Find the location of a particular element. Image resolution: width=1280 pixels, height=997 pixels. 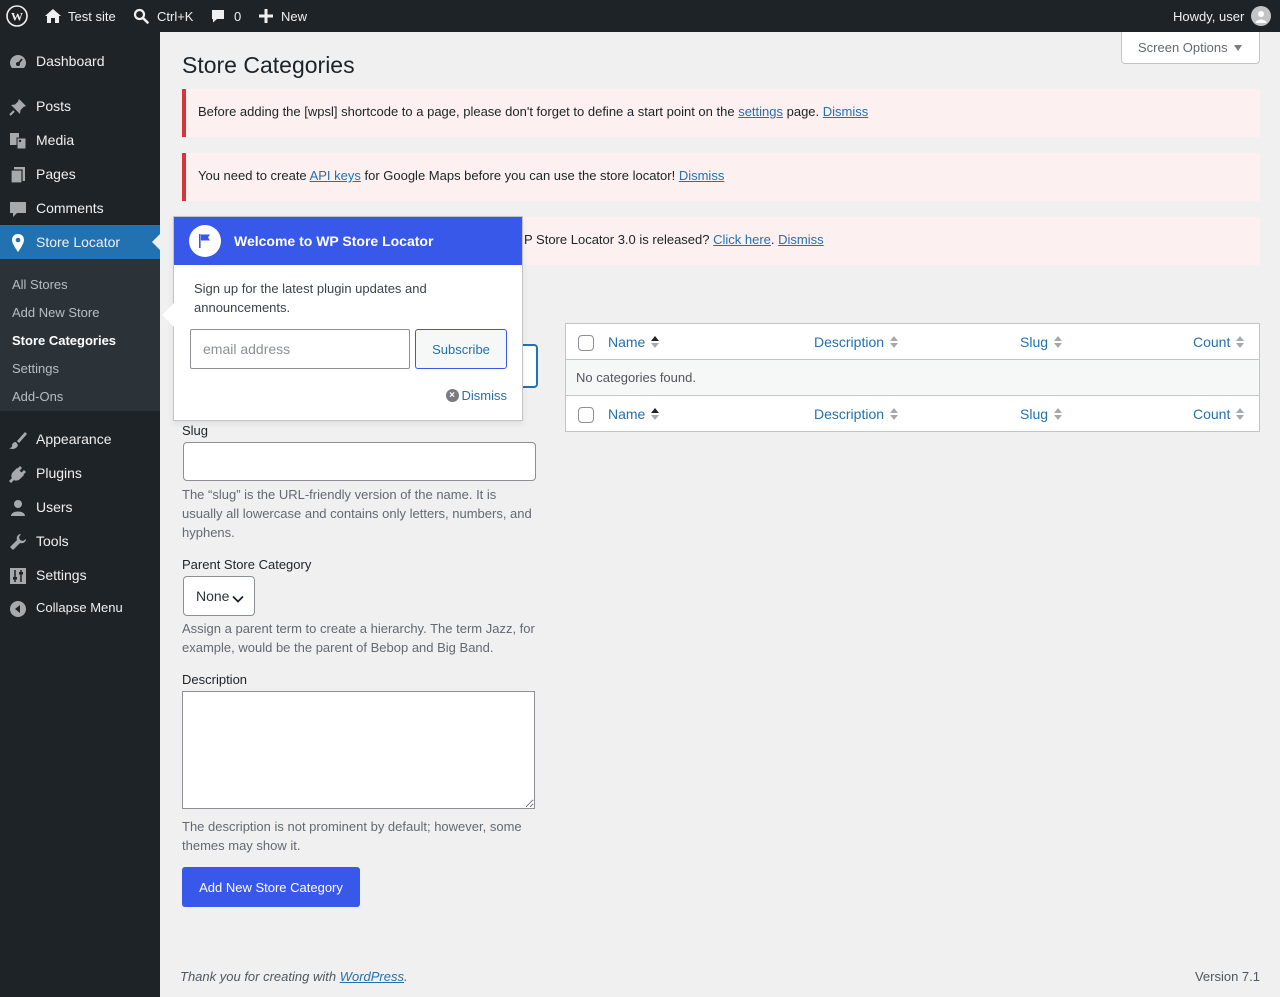

pointer-dismiss-button: × Dismiss is located at coordinates (476, 395).